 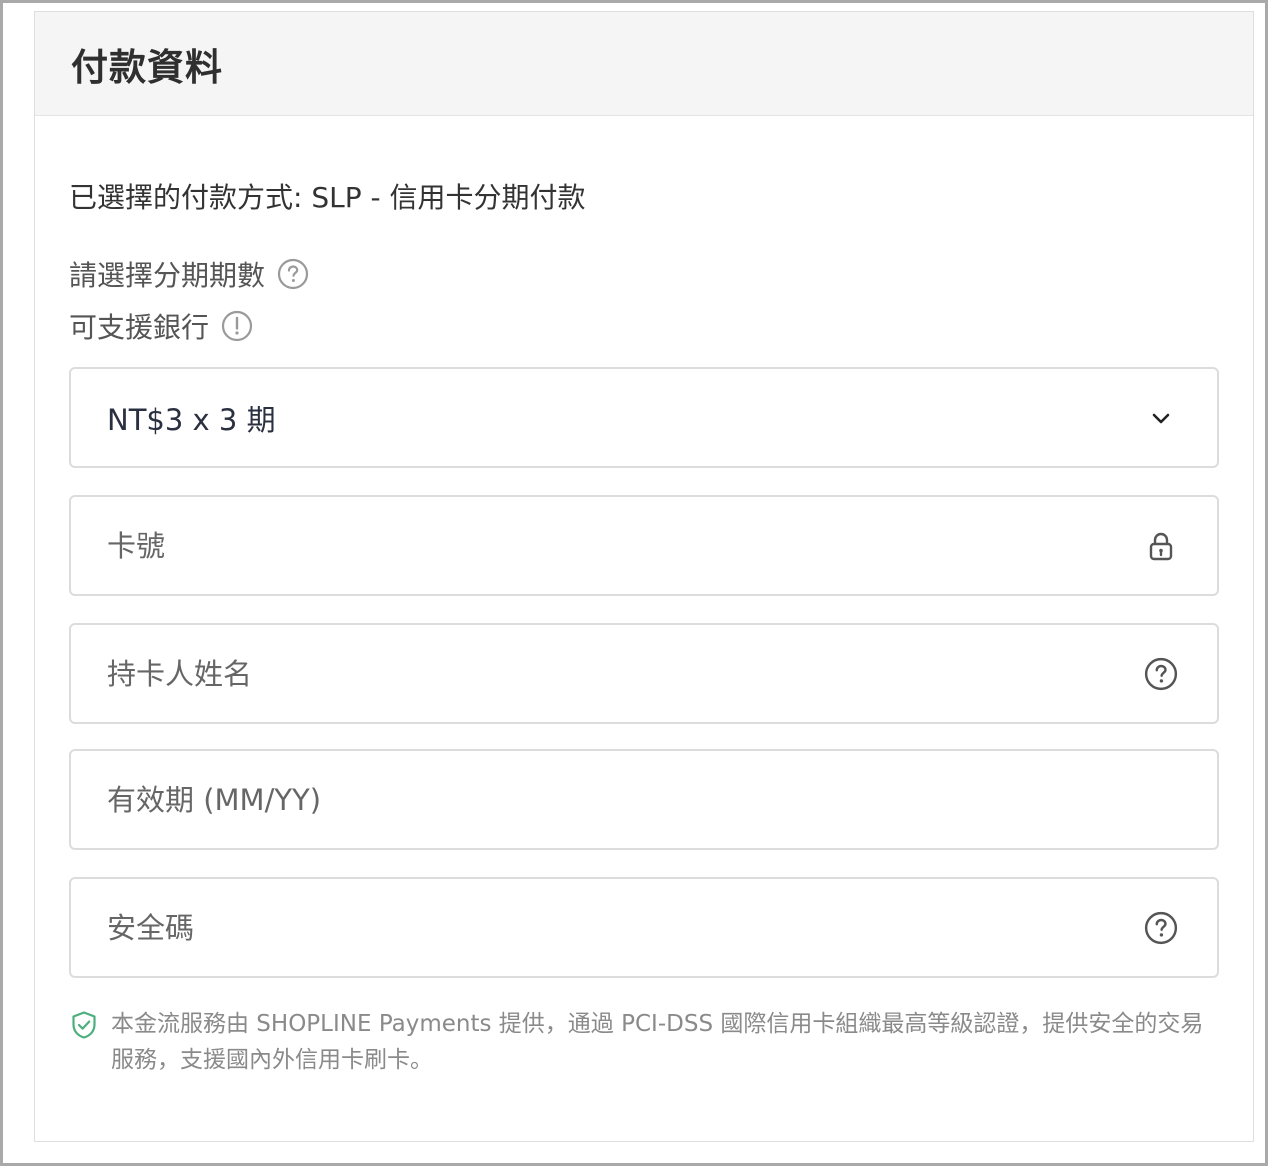 I want to click on banks-label-row: 可支援銀行, so click(x=161, y=326).